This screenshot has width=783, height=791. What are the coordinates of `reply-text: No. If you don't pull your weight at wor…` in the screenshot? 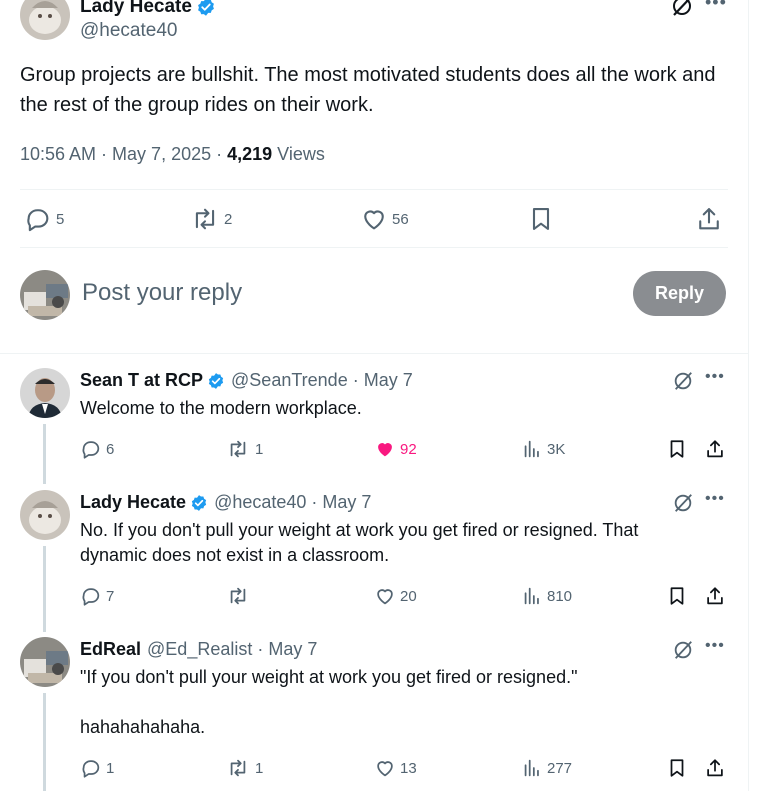 It's located at (359, 542).